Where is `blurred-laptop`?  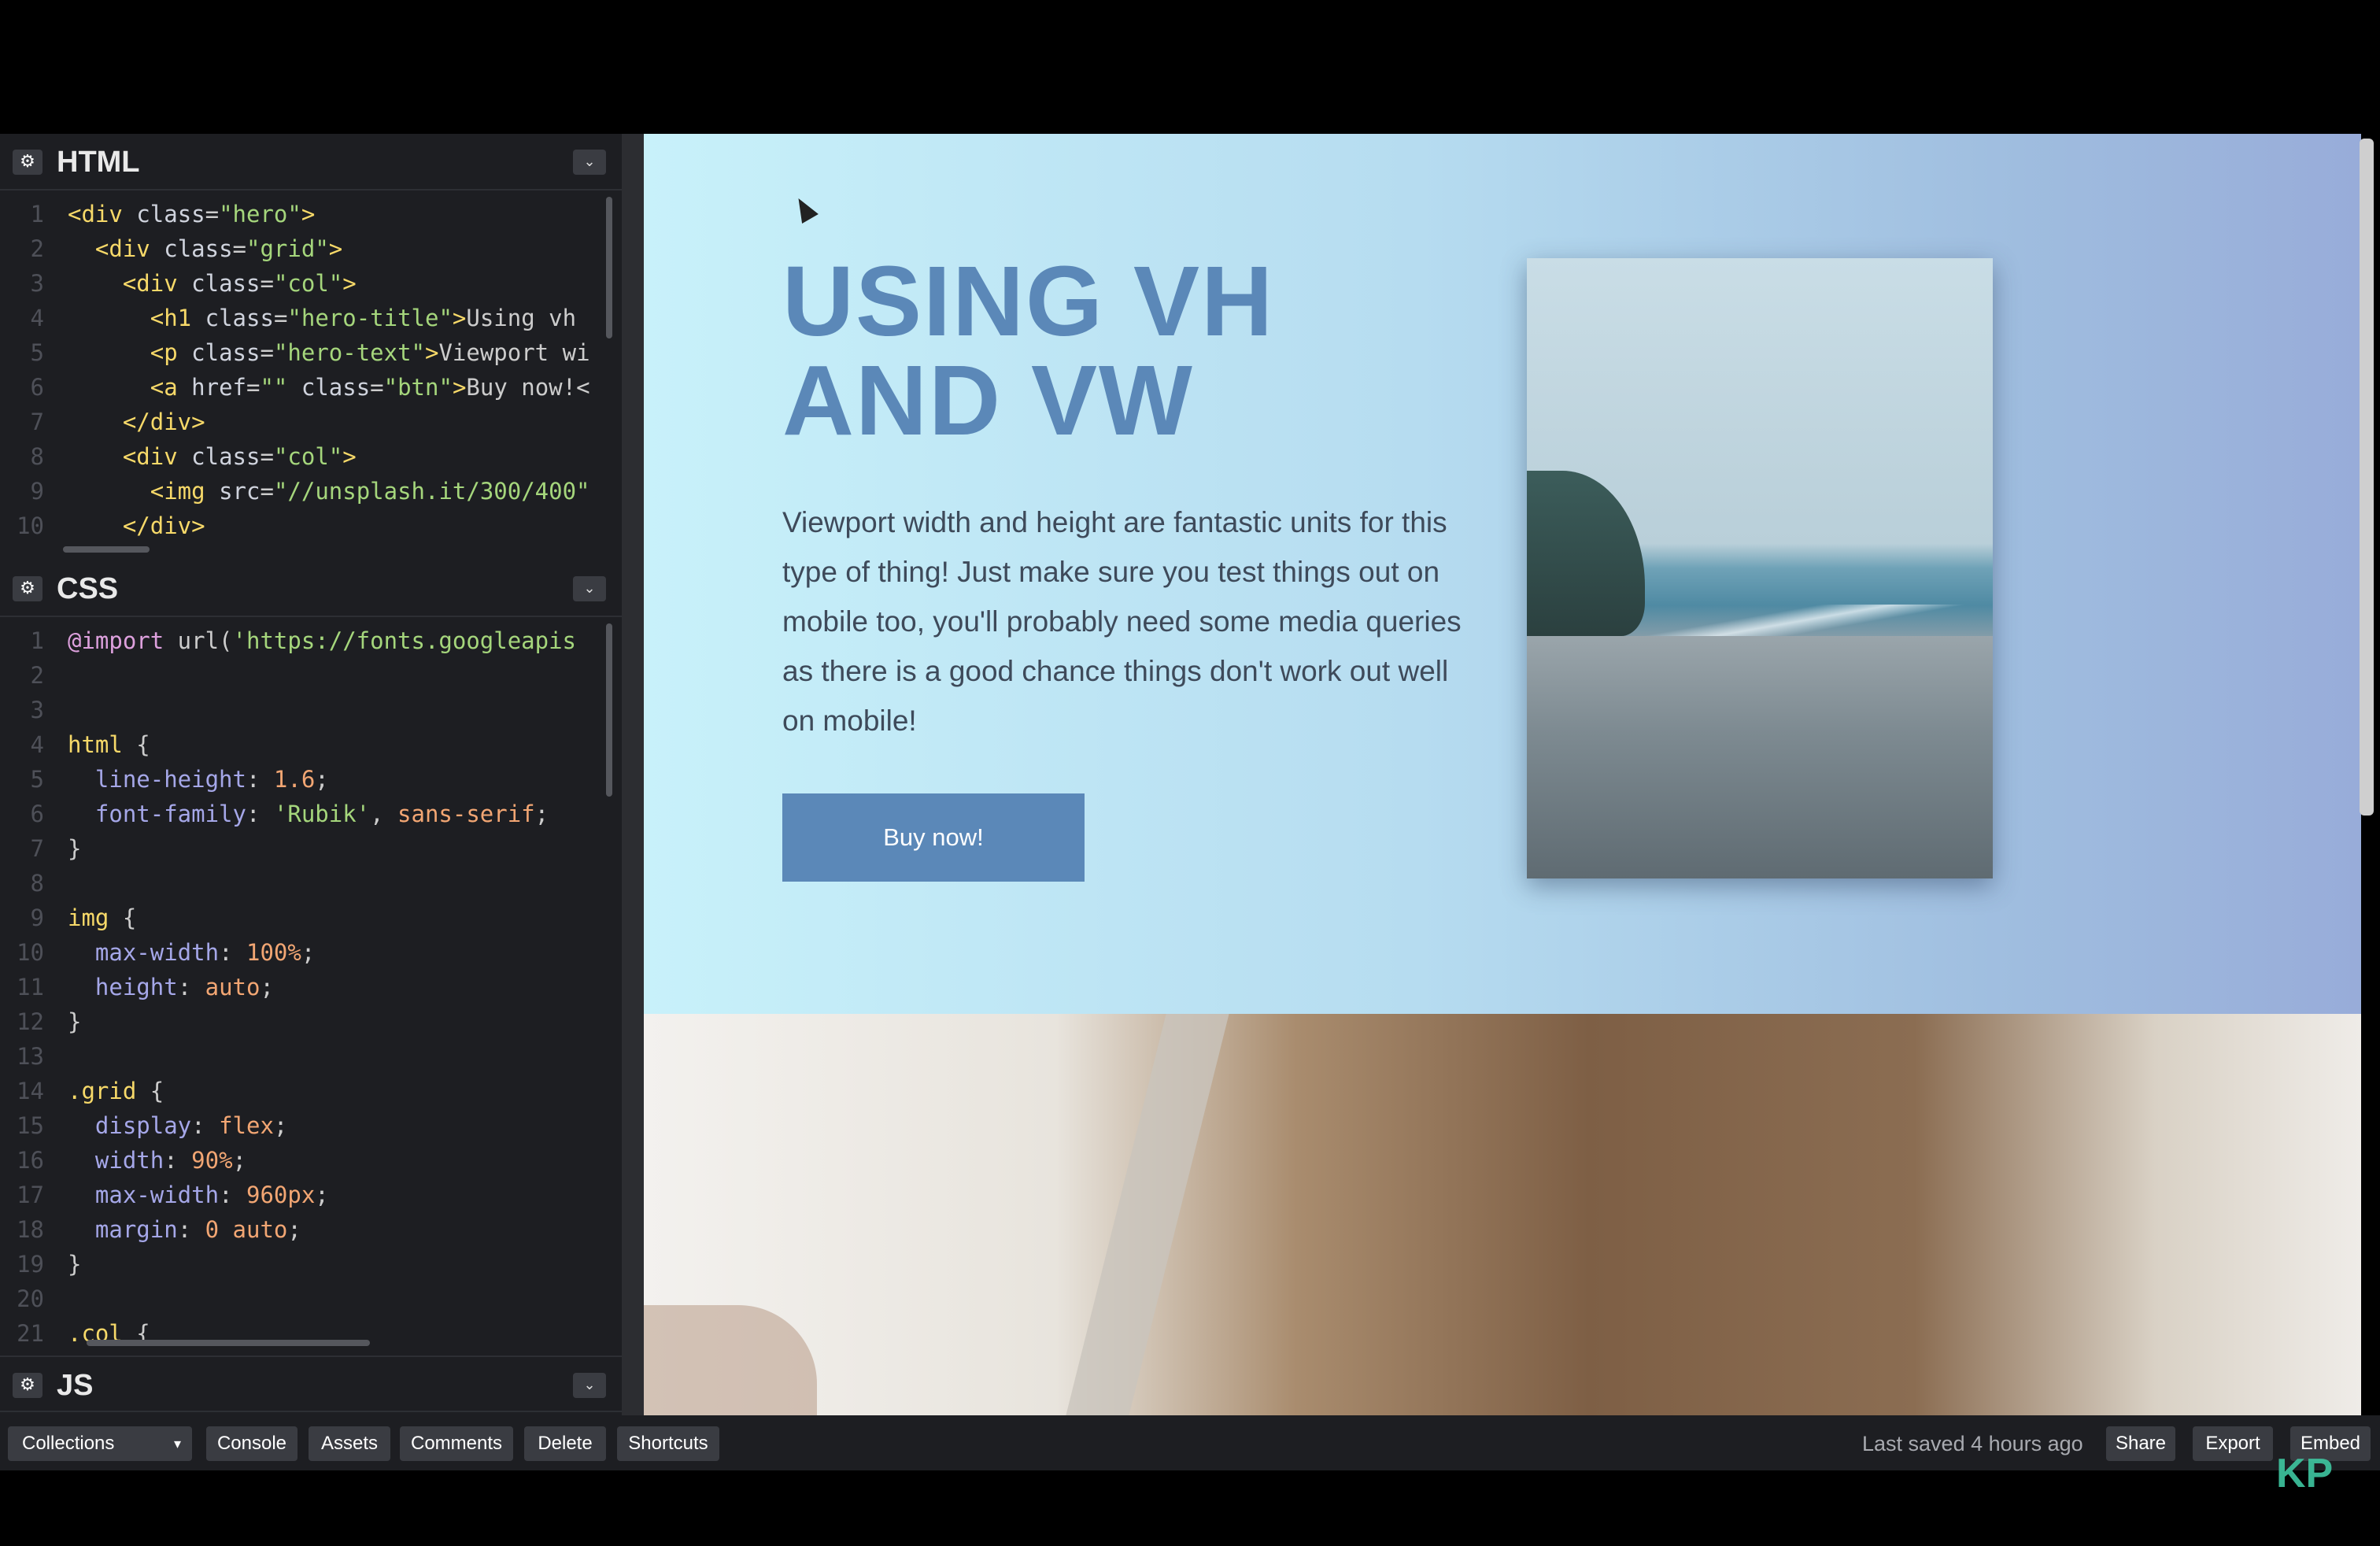
blurred-laptop is located at coordinates (1147, 1214).